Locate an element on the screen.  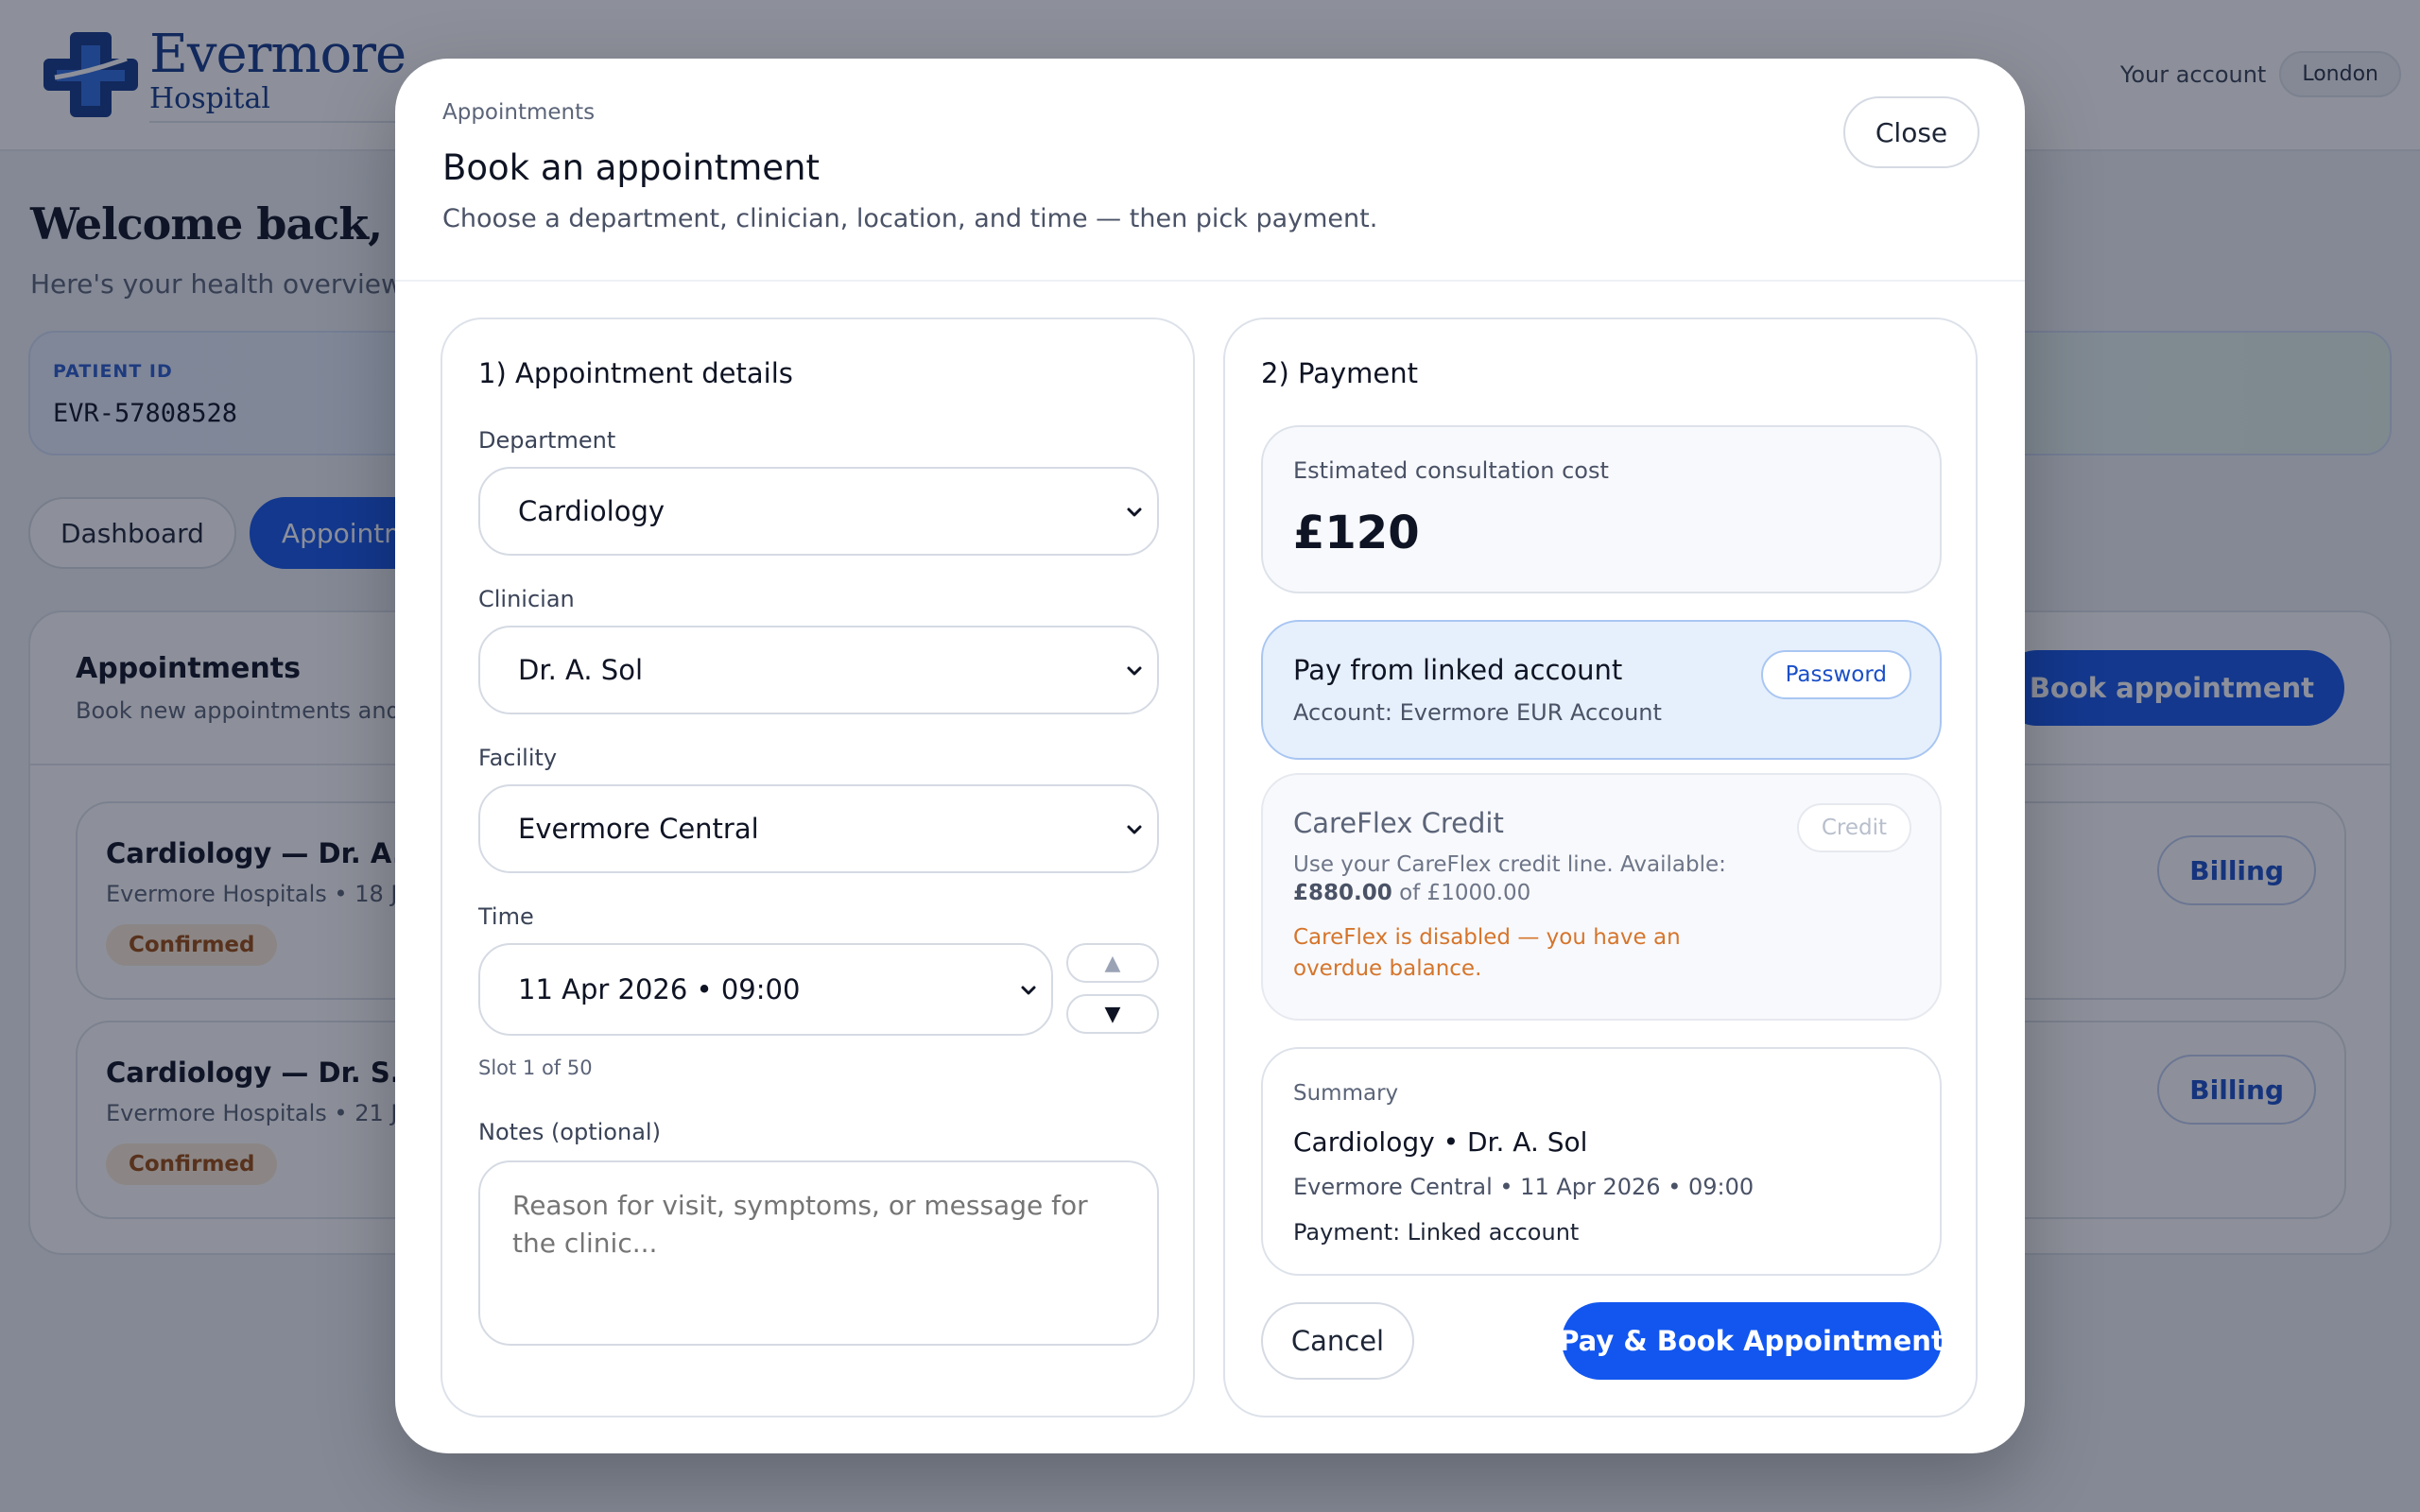
time-select: 11 Apr 2026 • 09:00 is located at coordinates (765, 989).